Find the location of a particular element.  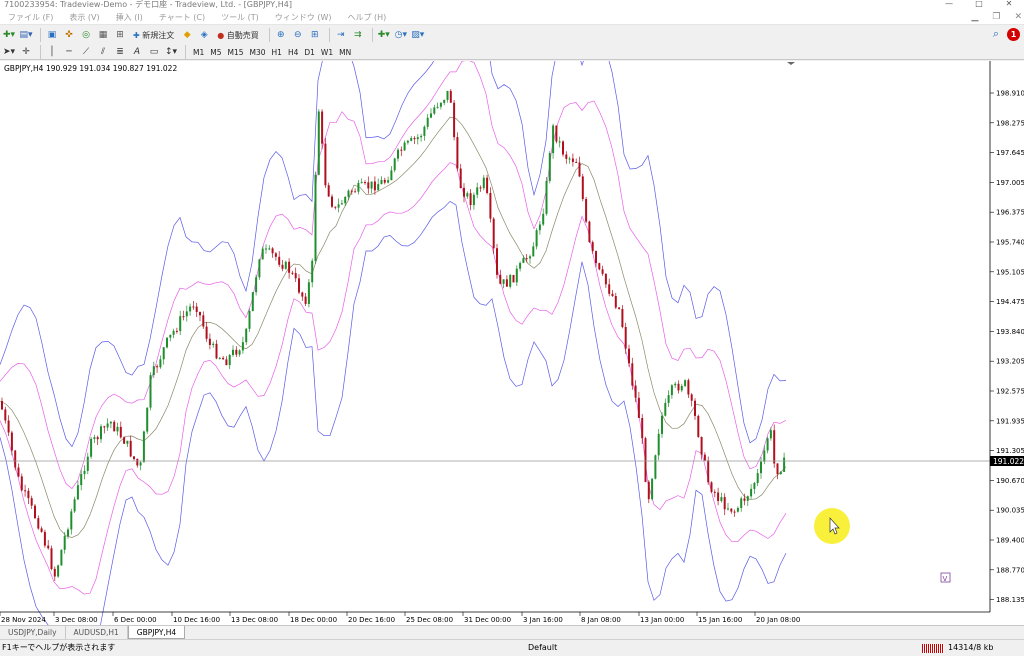

autotrade-button: ● 自動売買 is located at coordinates (238, 35).